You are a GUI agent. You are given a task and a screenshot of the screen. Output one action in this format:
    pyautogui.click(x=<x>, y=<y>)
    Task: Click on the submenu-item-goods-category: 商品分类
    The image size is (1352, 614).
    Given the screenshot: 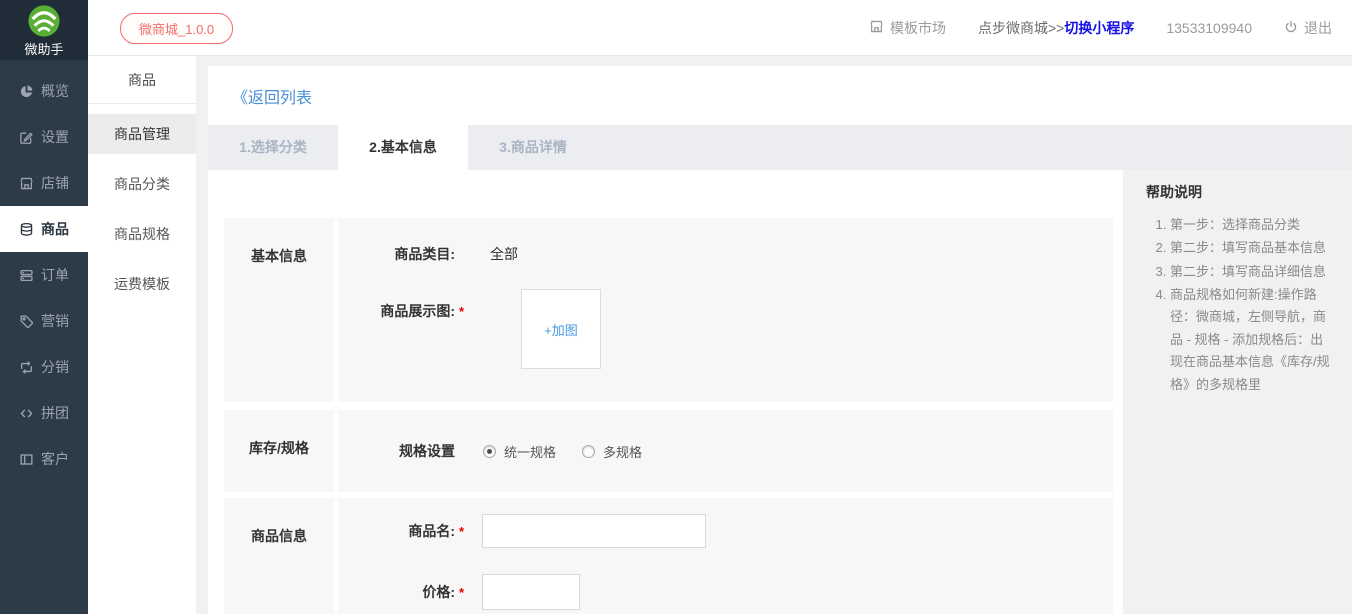 What is the action you would take?
    pyautogui.click(x=142, y=184)
    